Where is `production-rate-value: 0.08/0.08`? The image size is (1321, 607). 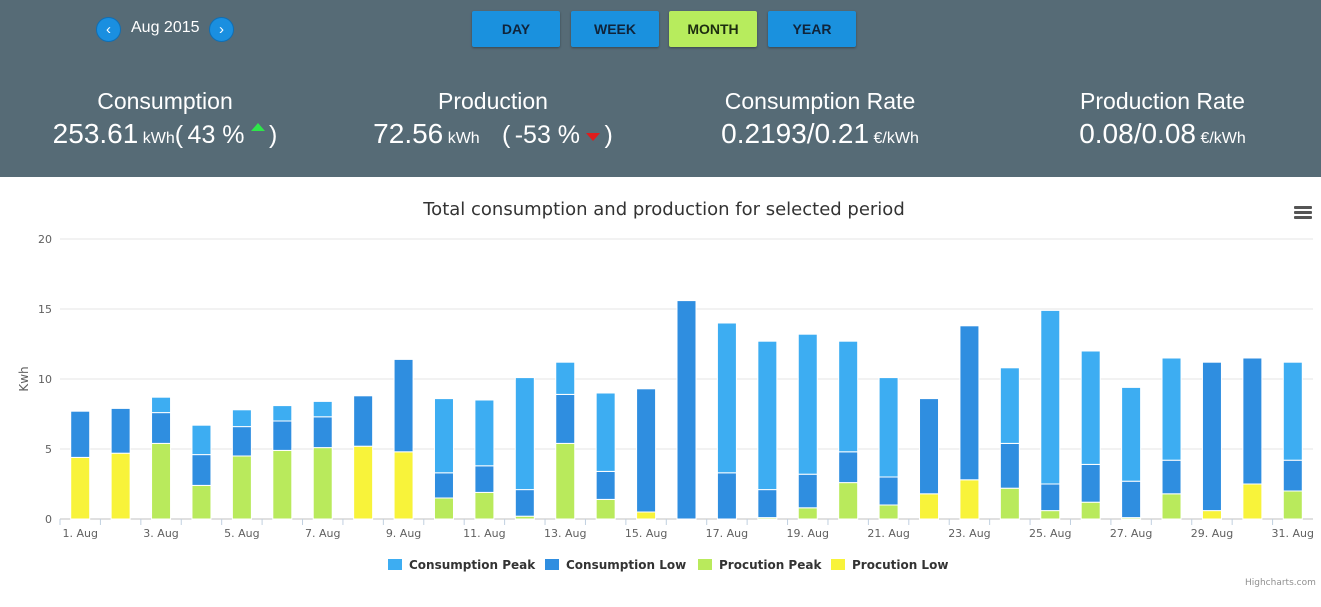 production-rate-value: 0.08/0.08 is located at coordinates (1137, 133).